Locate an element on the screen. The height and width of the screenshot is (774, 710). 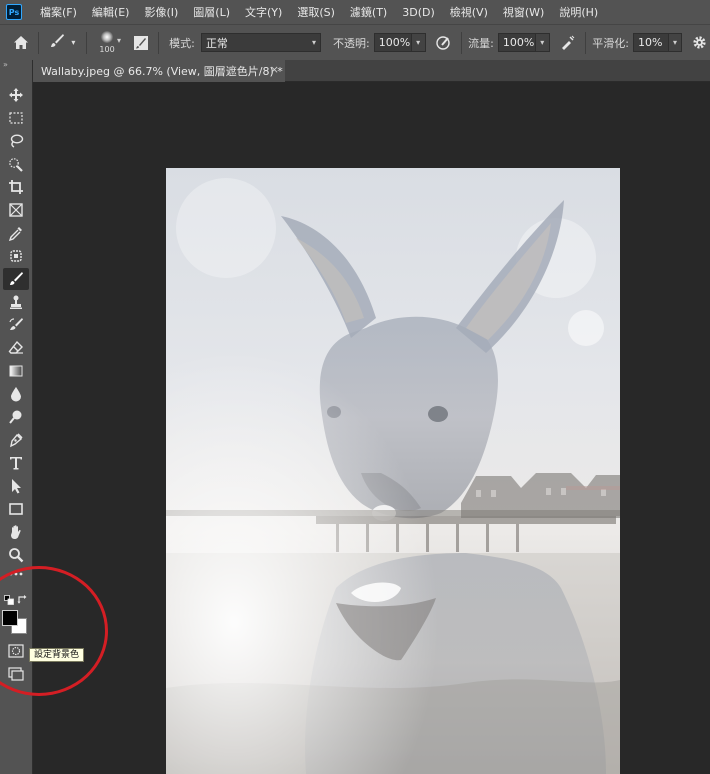
move-tool-icon is located at coordinates (16, 95).